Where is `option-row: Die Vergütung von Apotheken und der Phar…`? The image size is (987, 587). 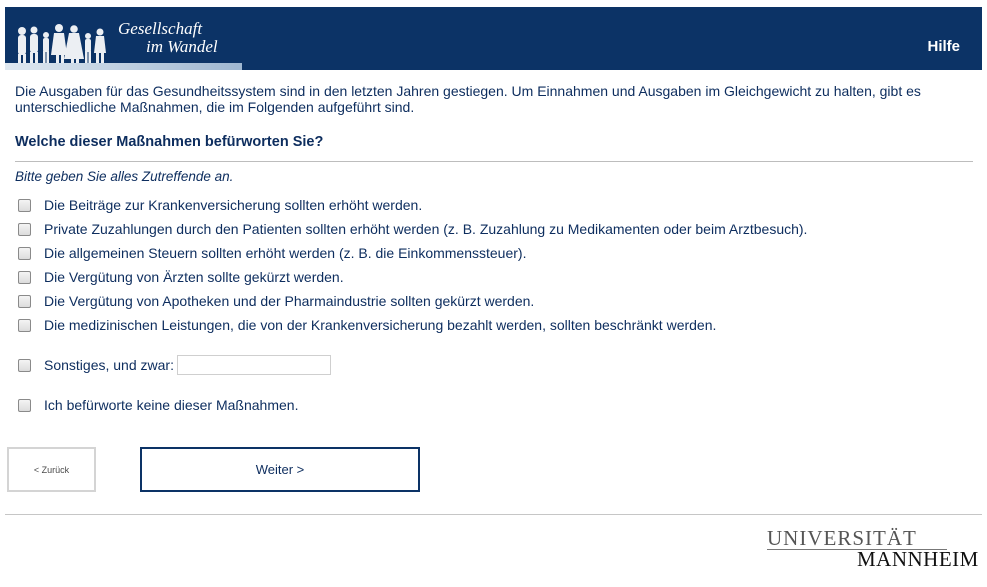 option-row: Die Vergütung von Apotheken und der Phar… is located at coordinates (276, 301).